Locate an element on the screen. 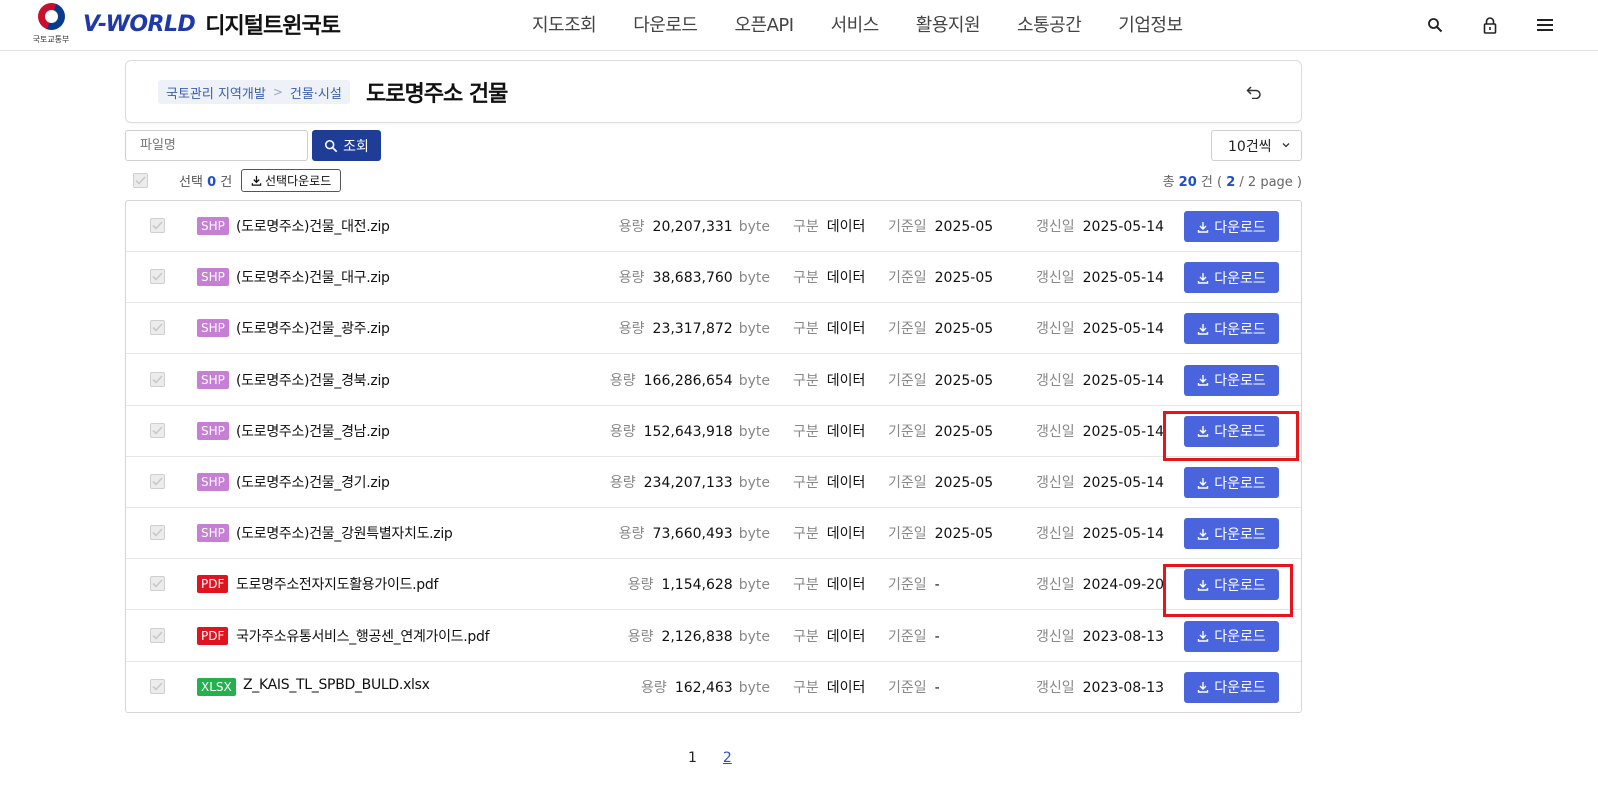 This screenshot has width=1598, height=802. nav-item-support: 활용지원 is located at coordinates (948, 24).